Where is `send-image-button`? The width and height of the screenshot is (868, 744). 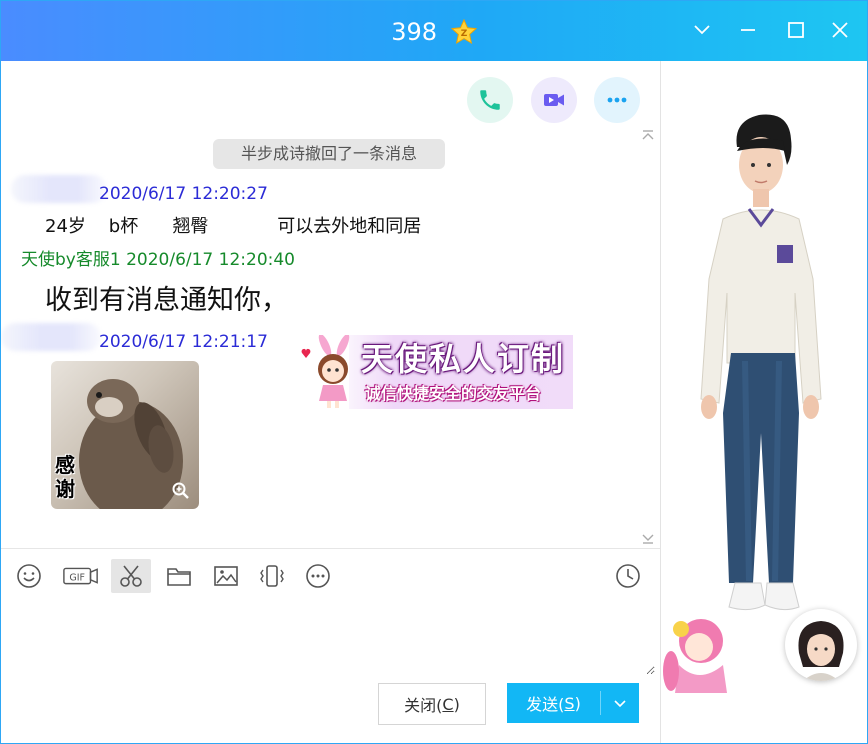 send-image-button is located at coordinates (226, 576).